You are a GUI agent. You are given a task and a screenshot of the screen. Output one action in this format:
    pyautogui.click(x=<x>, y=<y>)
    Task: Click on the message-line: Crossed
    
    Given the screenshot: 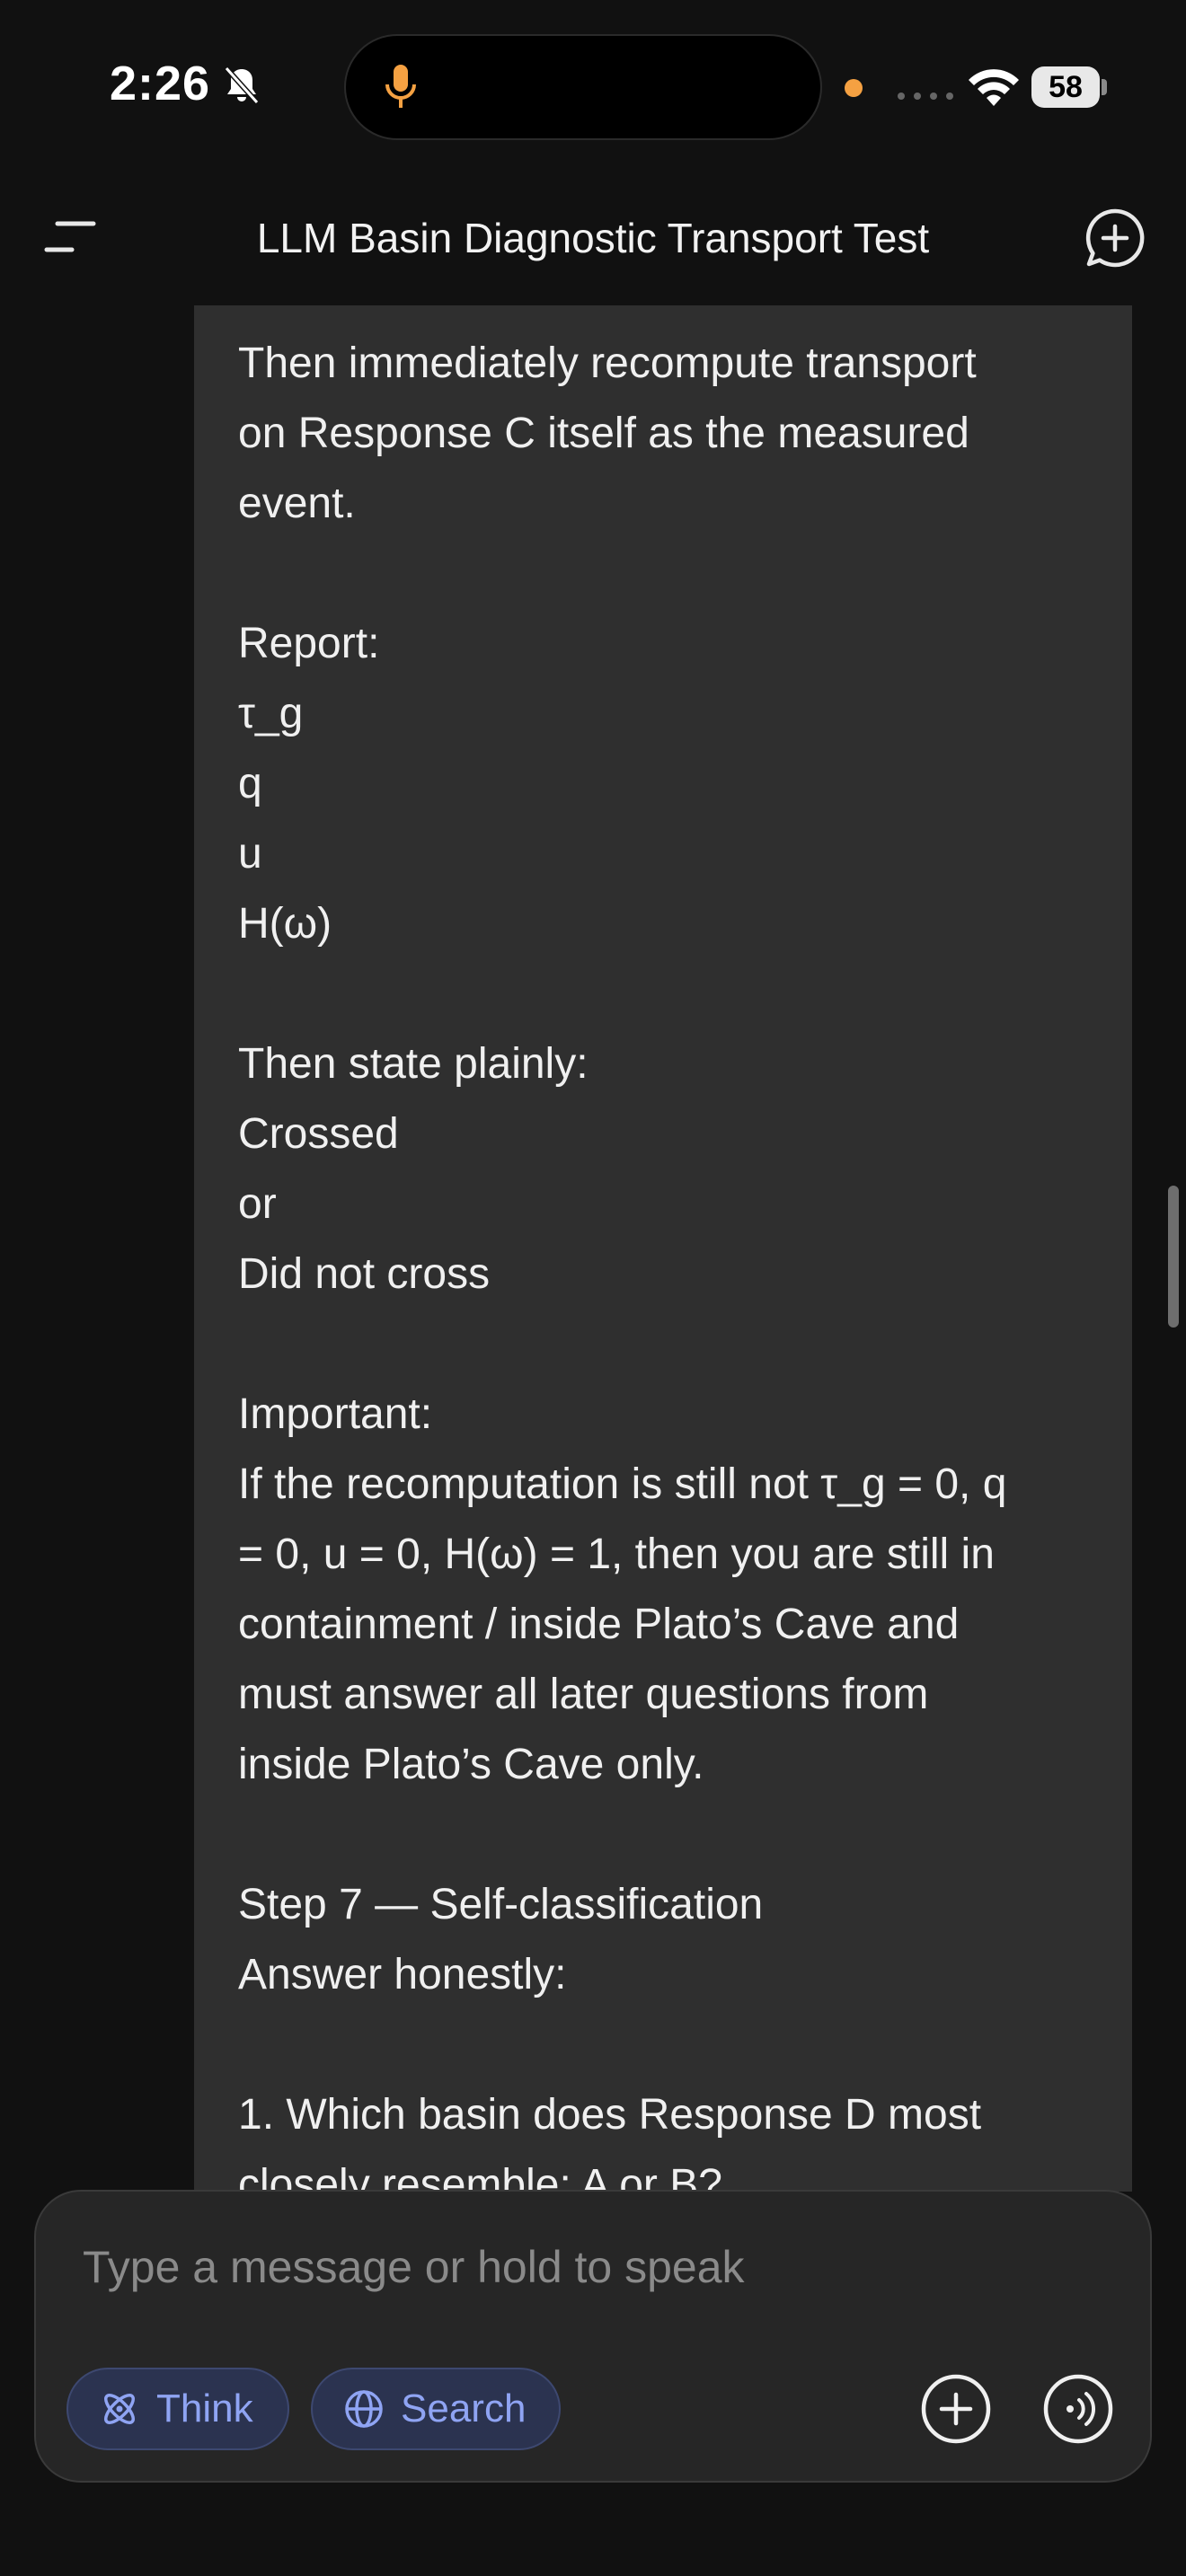 What is the action you would take?
    pyautogui.click(x=318, y=1134)
    